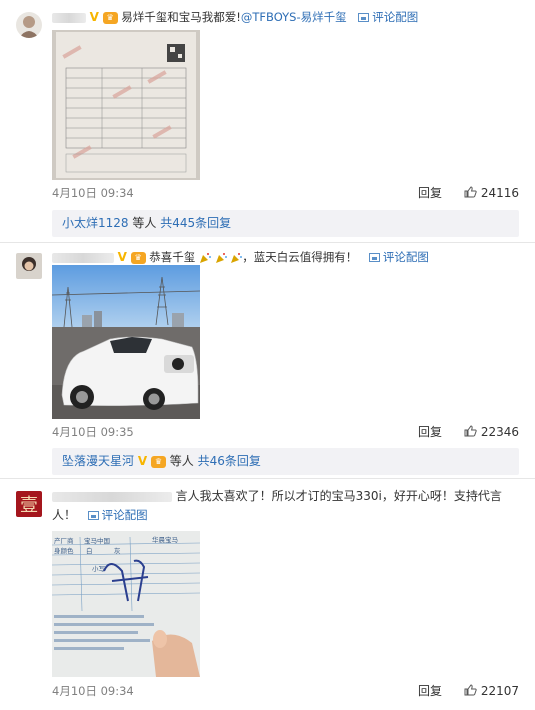  Describe the element at coordinates (338, 496) in the screenshot. I see `comment-text-line1: 言人我太喜欢了！所以才订的宝马330i，好开心呀！支持代言` at that location.